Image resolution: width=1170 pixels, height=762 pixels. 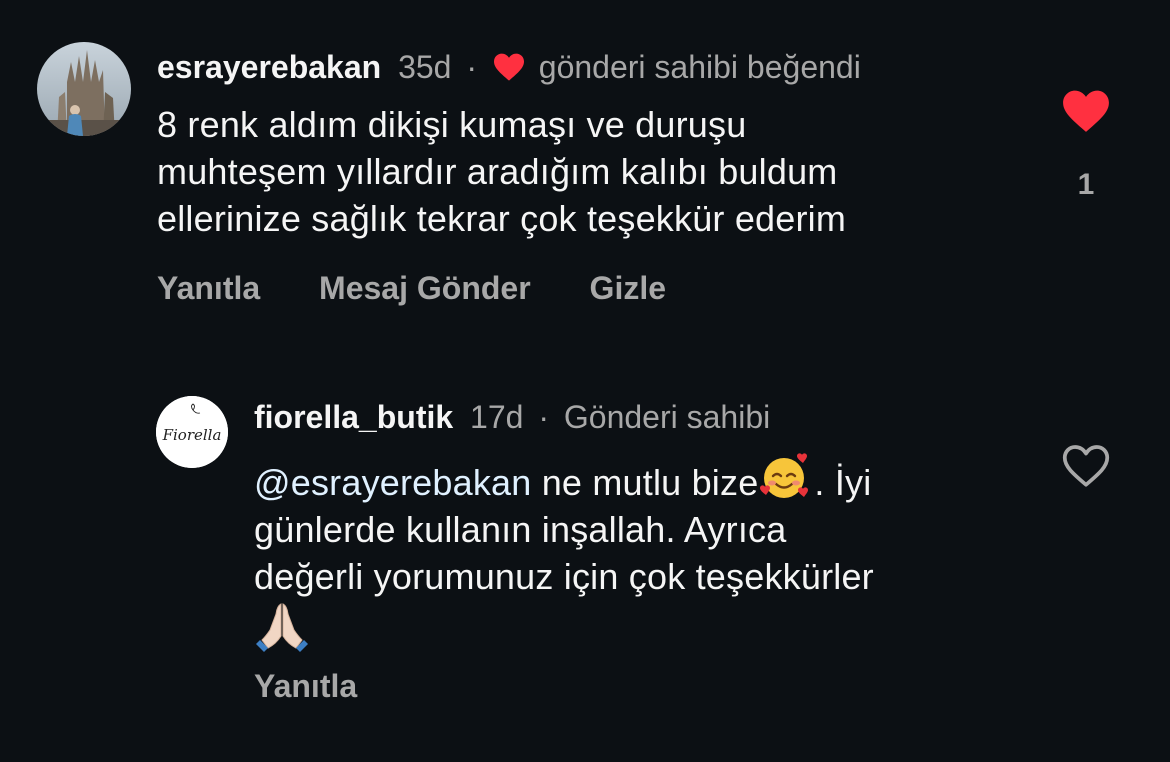 What do you see at coordinates (1086, 466) in the screenshot?
I see `like-heart-outline-icon` at bounding box center [1086, 466].